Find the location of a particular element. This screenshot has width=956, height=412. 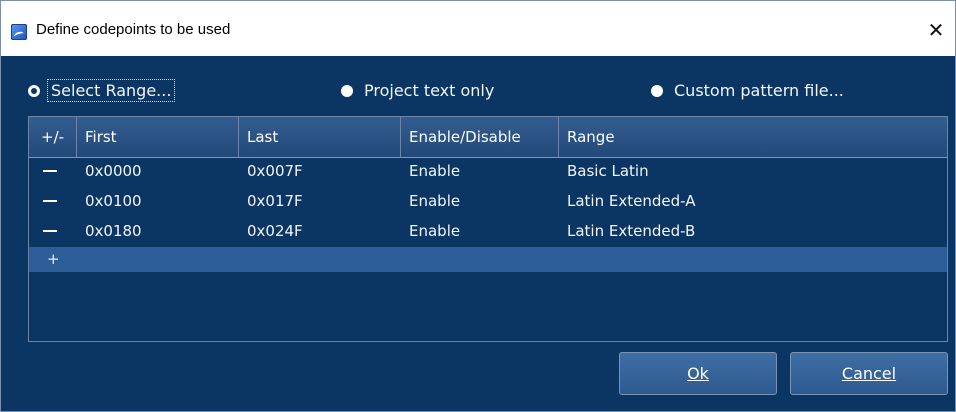

cell-last: 0x007F is located at coordinates (320, 171).